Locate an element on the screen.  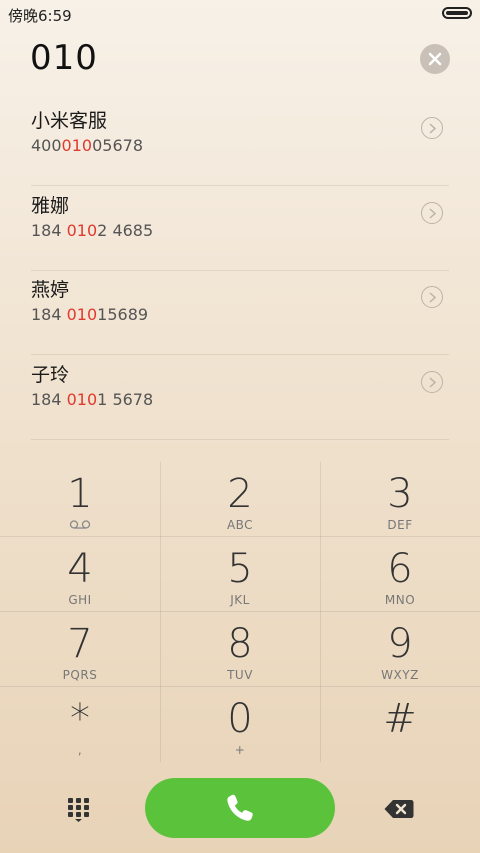
contact-name: 子玲 is located at coordinates (50, 375).